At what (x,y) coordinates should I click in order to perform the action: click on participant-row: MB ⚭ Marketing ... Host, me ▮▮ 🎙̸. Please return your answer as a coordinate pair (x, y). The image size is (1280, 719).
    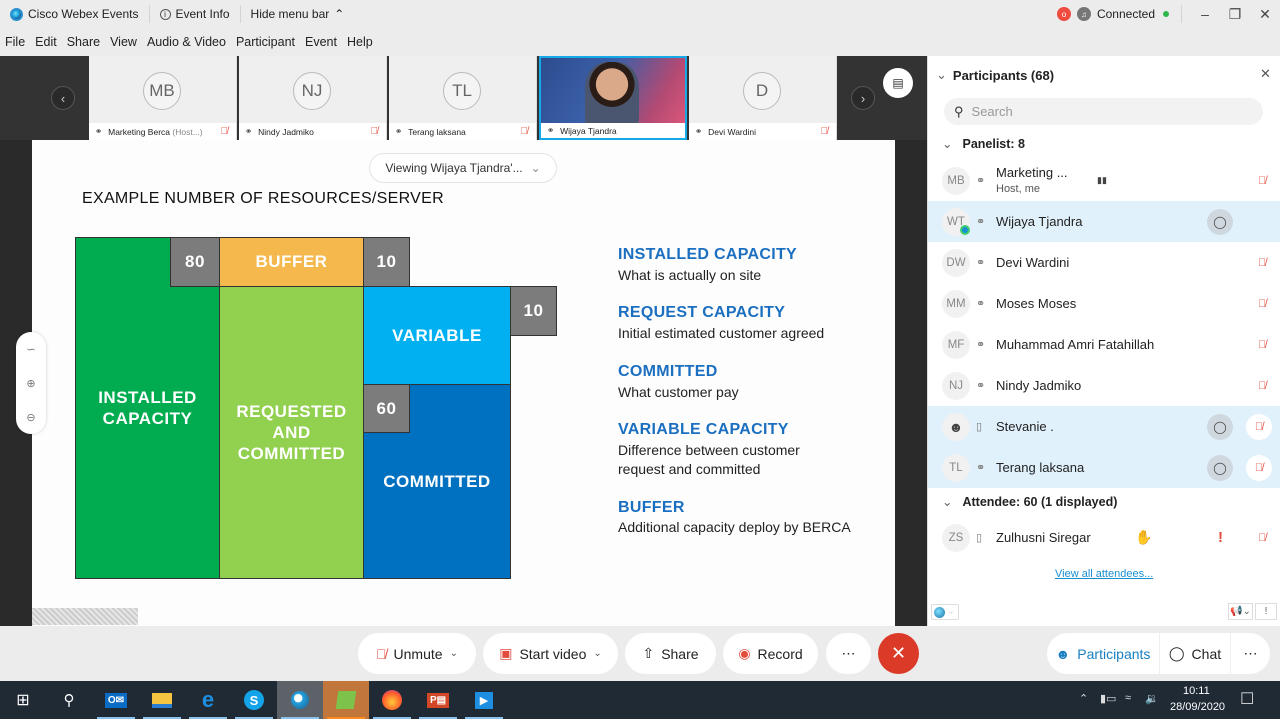
    Looking at the image, I should click on (1104, 180).